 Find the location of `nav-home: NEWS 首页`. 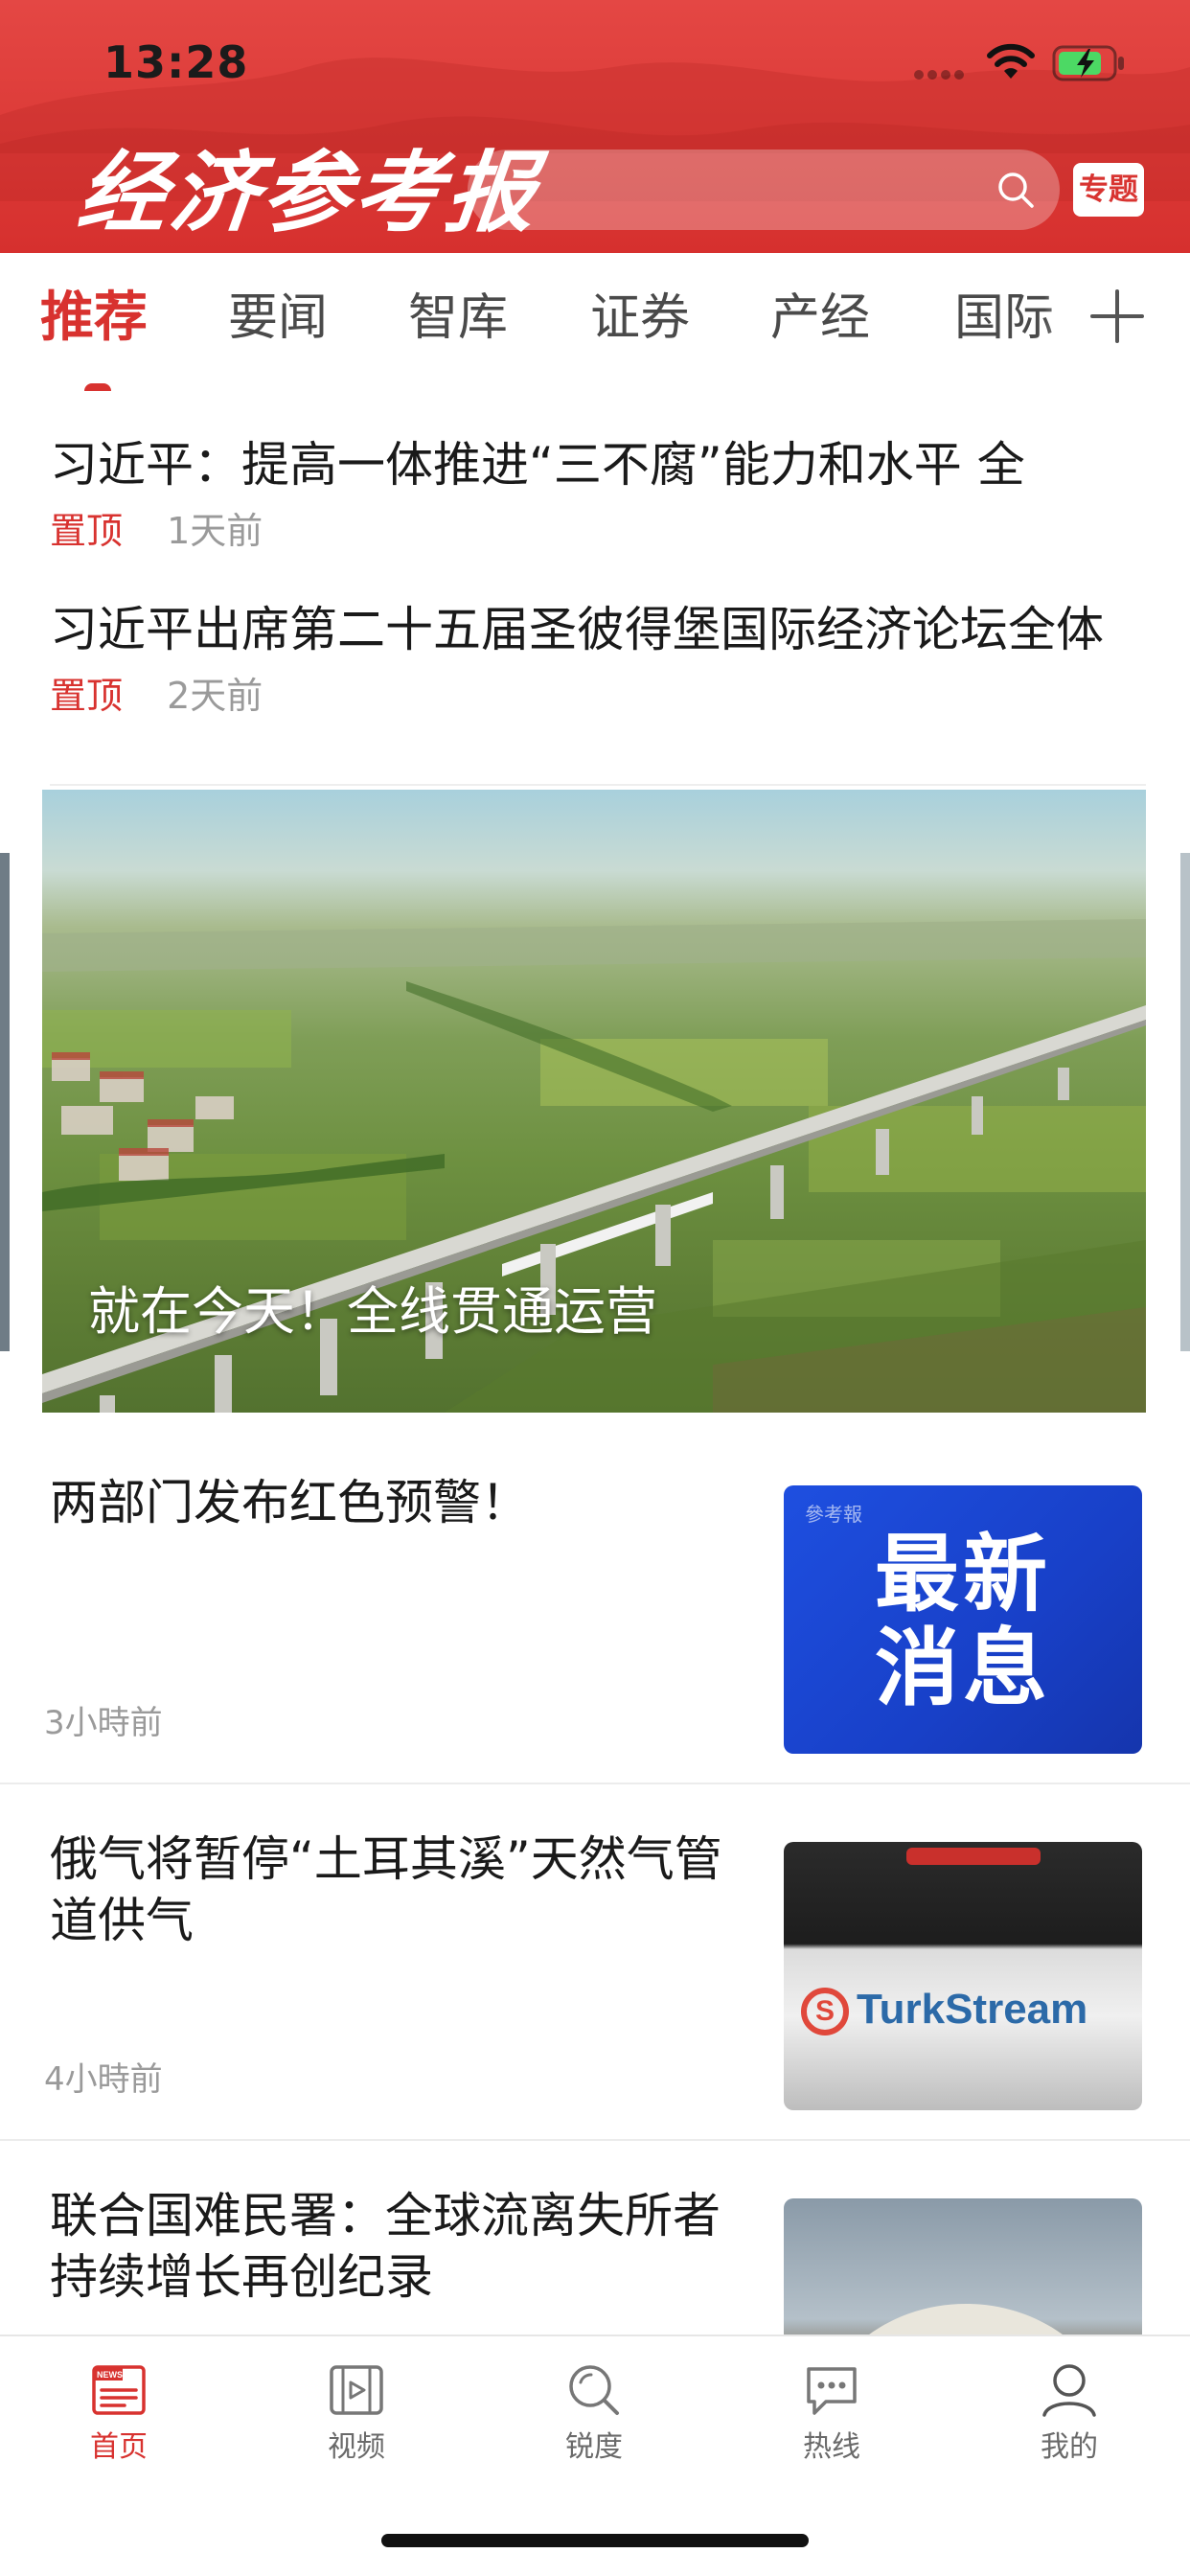

nav-home: NEWS 首页 is located at coordinates (119, 2413).